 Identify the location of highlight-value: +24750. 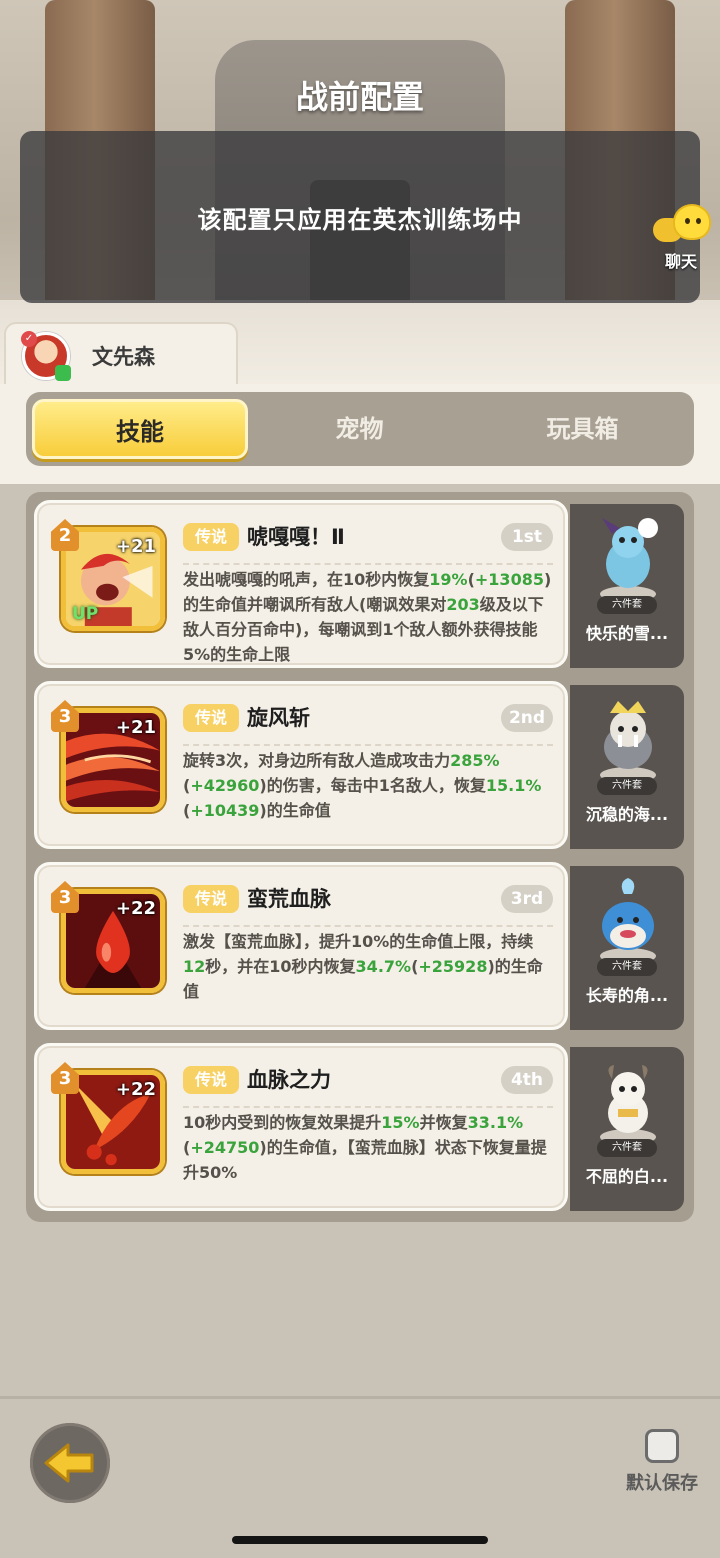
(225, 1147).